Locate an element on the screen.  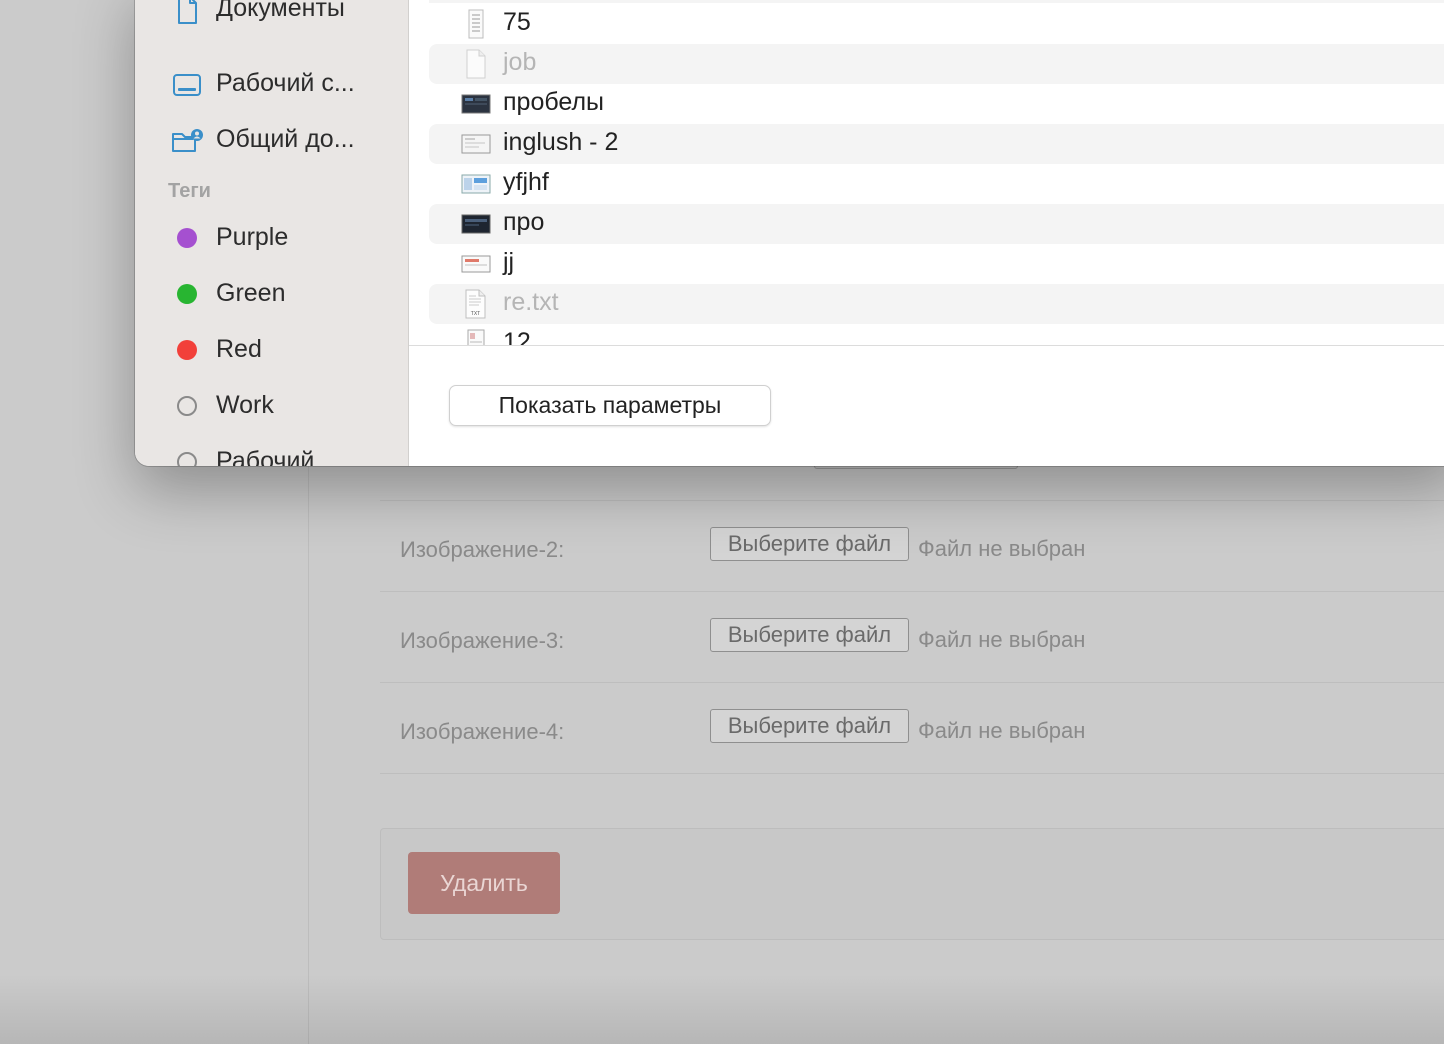
document-icon is located at coordinates (187, 13).